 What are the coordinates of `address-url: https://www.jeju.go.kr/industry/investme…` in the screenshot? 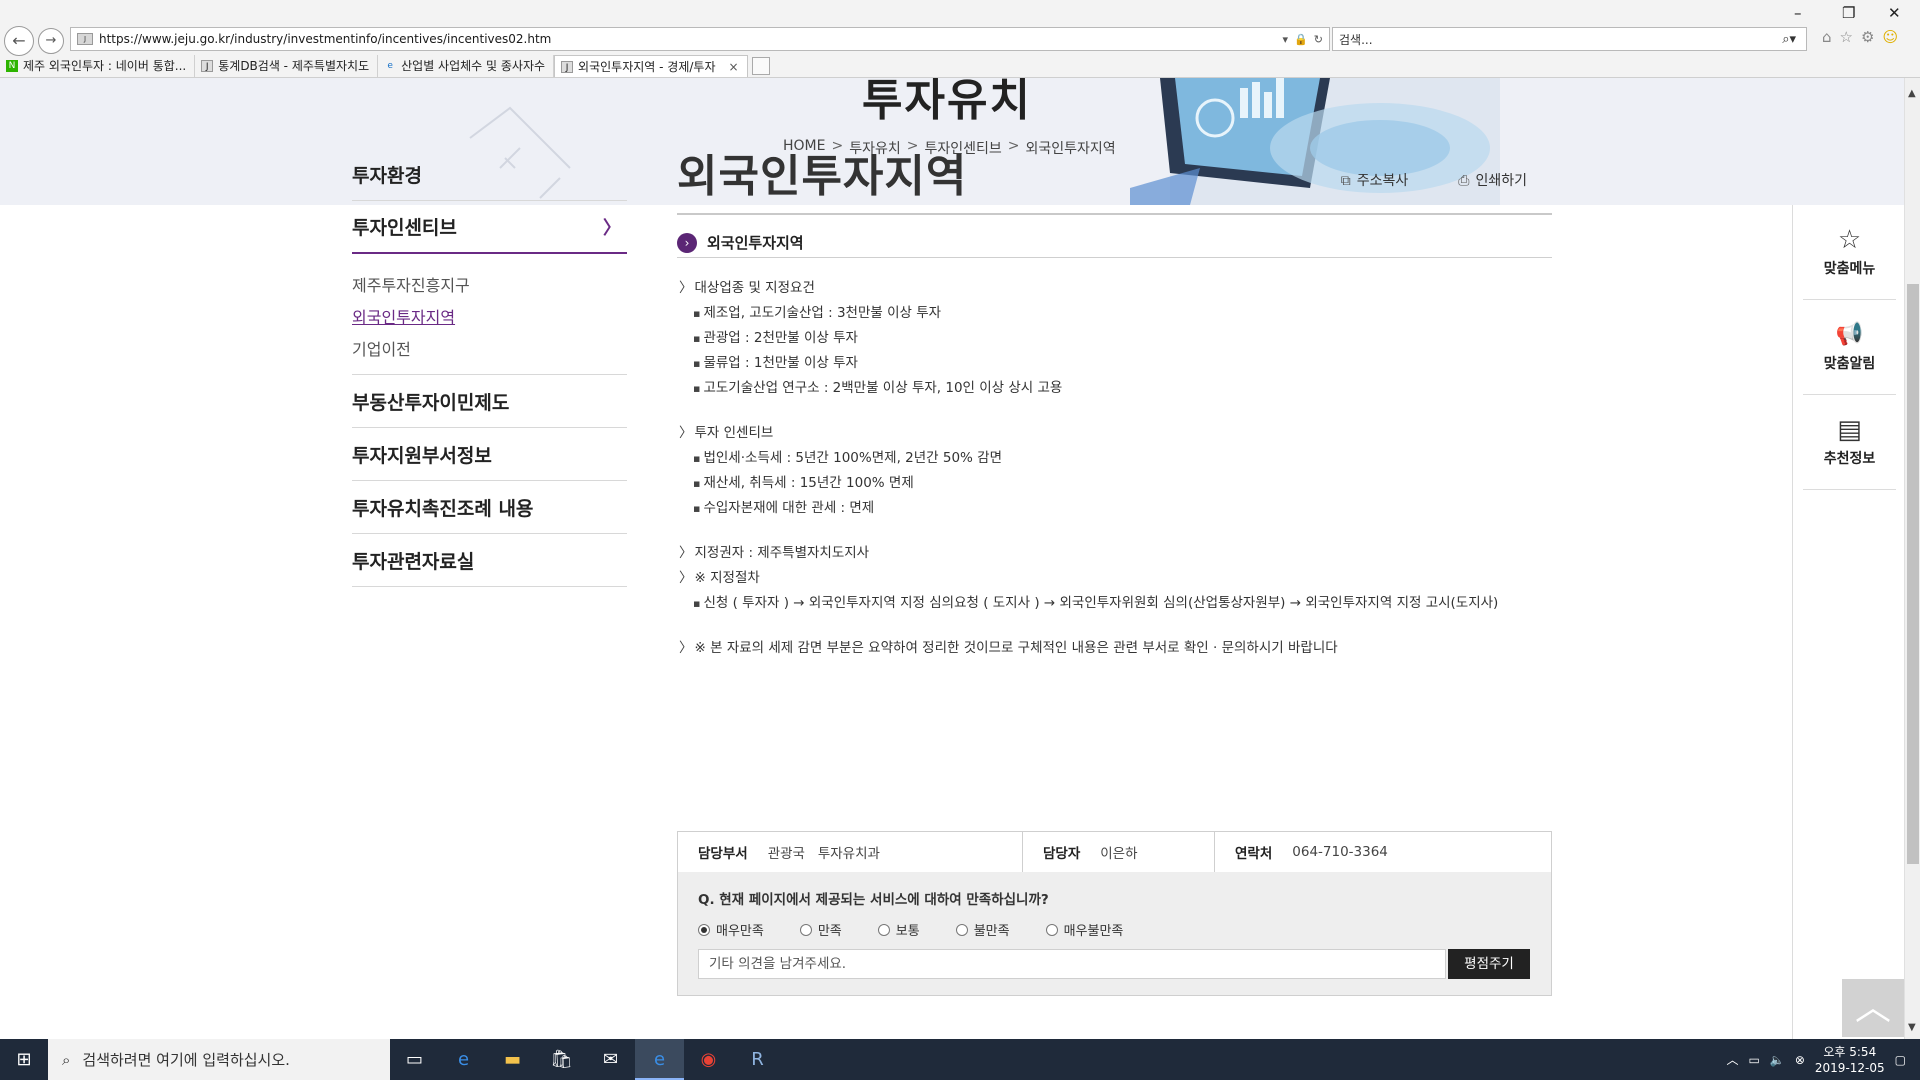 It's located at (691, 39).